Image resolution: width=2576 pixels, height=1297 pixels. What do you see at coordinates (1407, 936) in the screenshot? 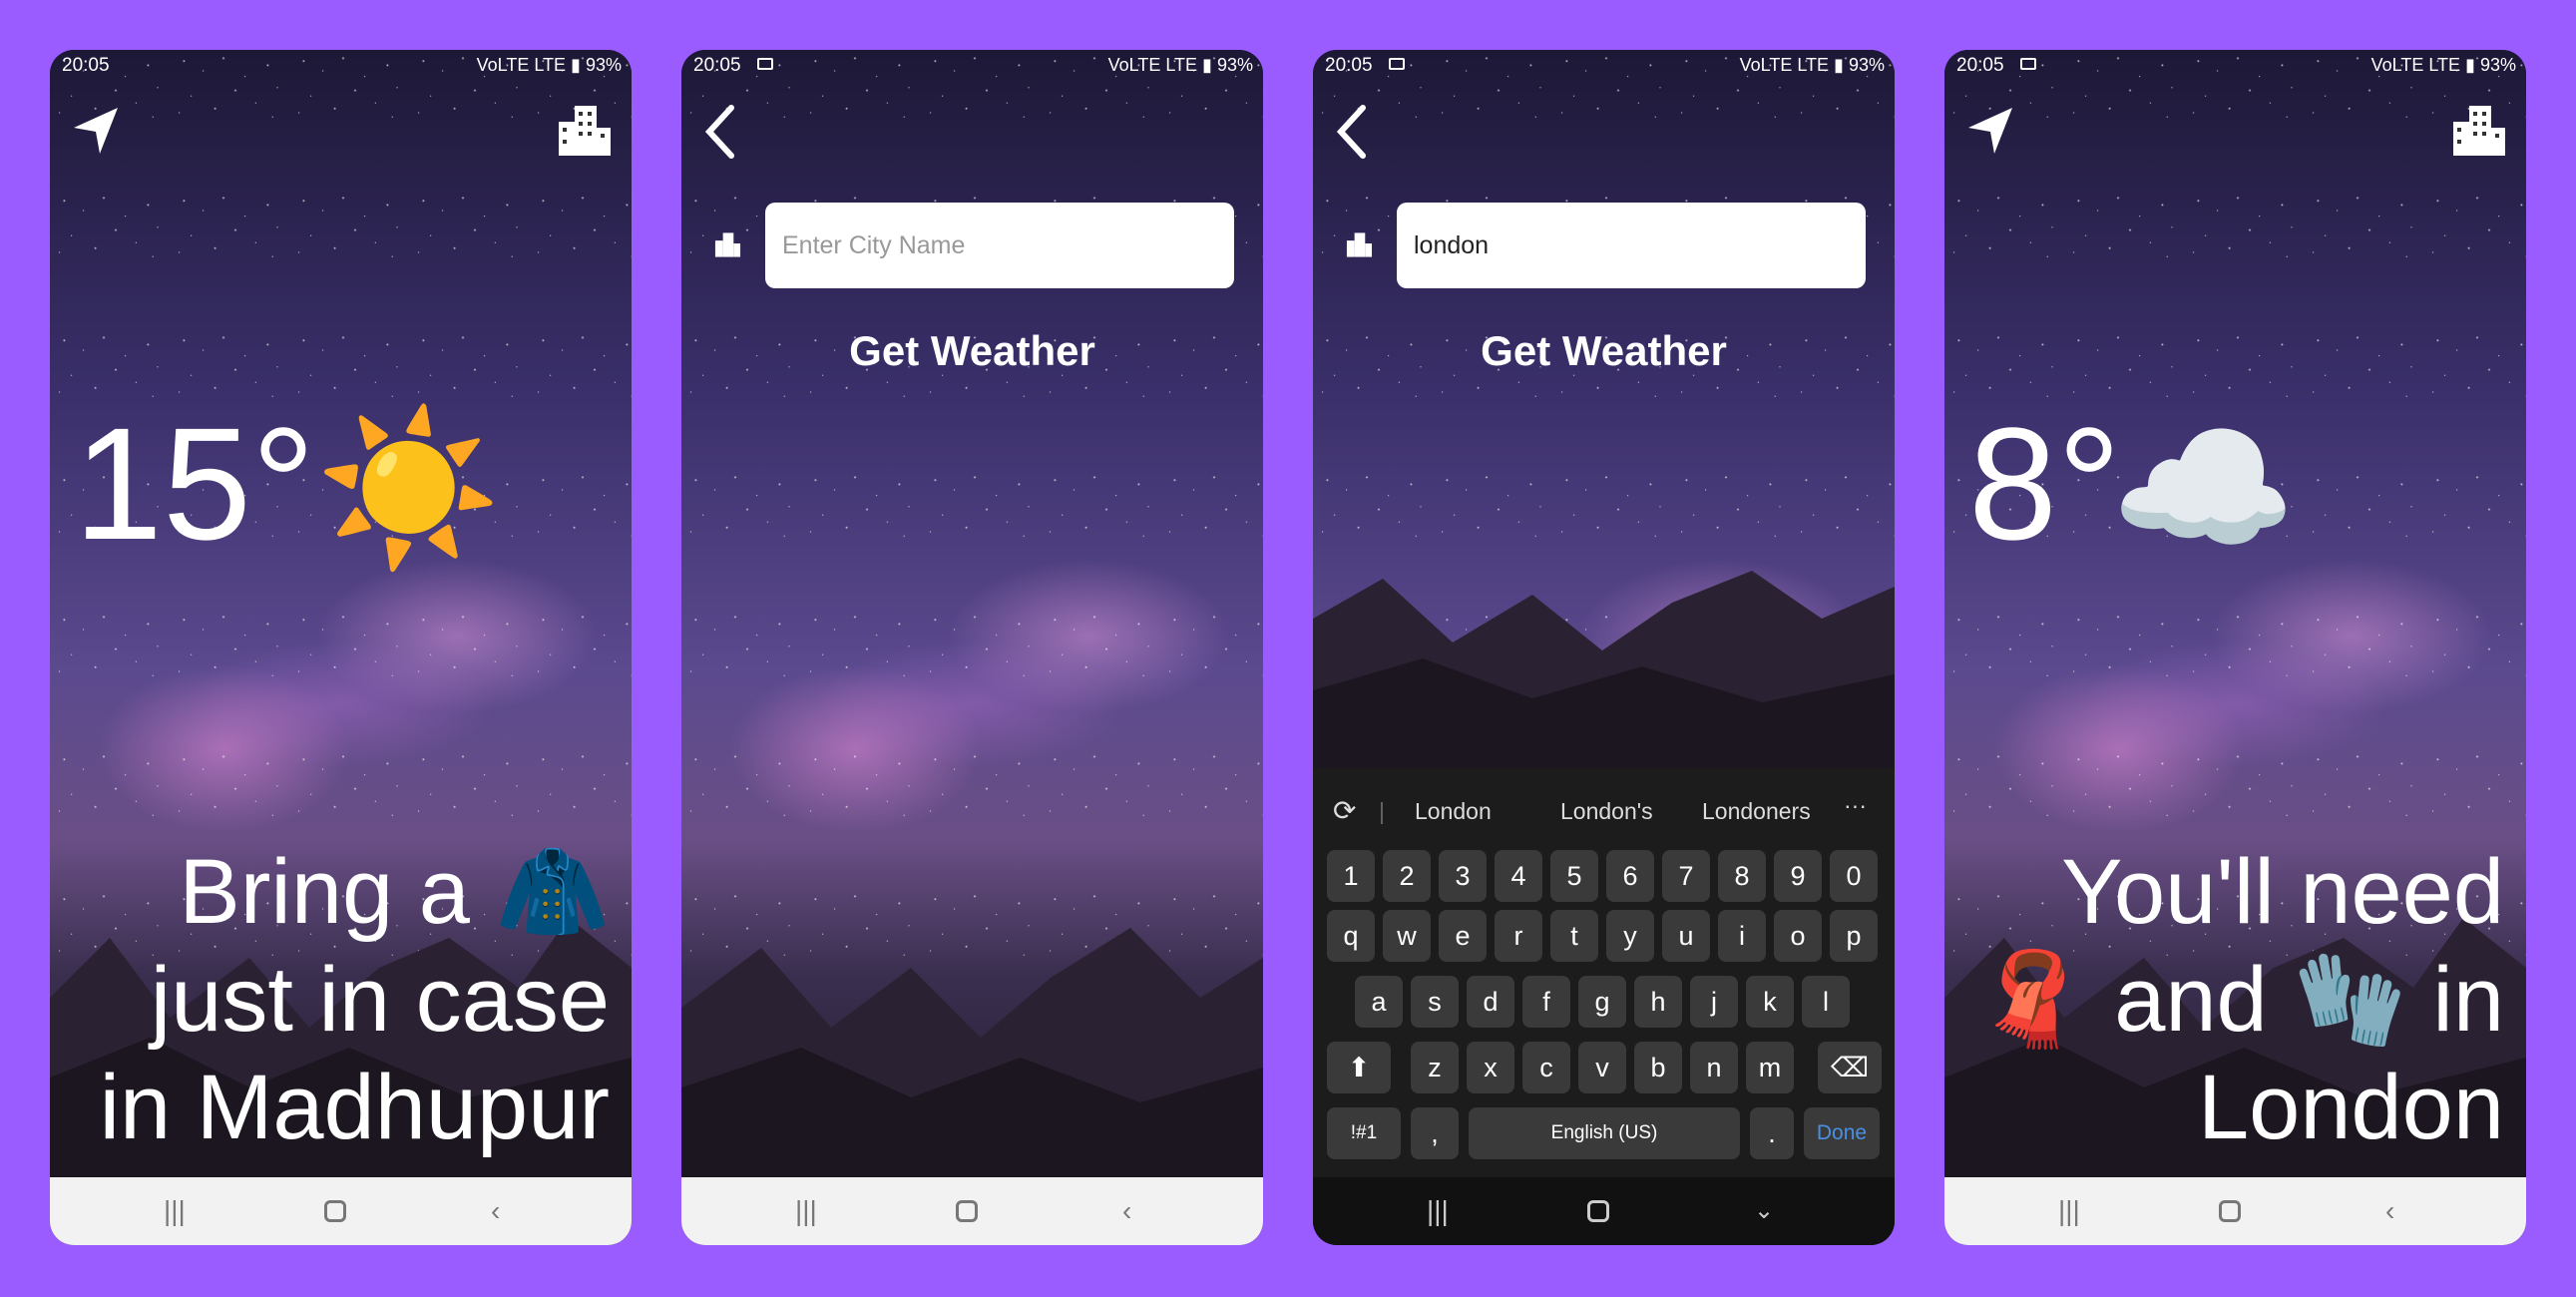
I see `key-w: w` at bounding box center [1407, 936].